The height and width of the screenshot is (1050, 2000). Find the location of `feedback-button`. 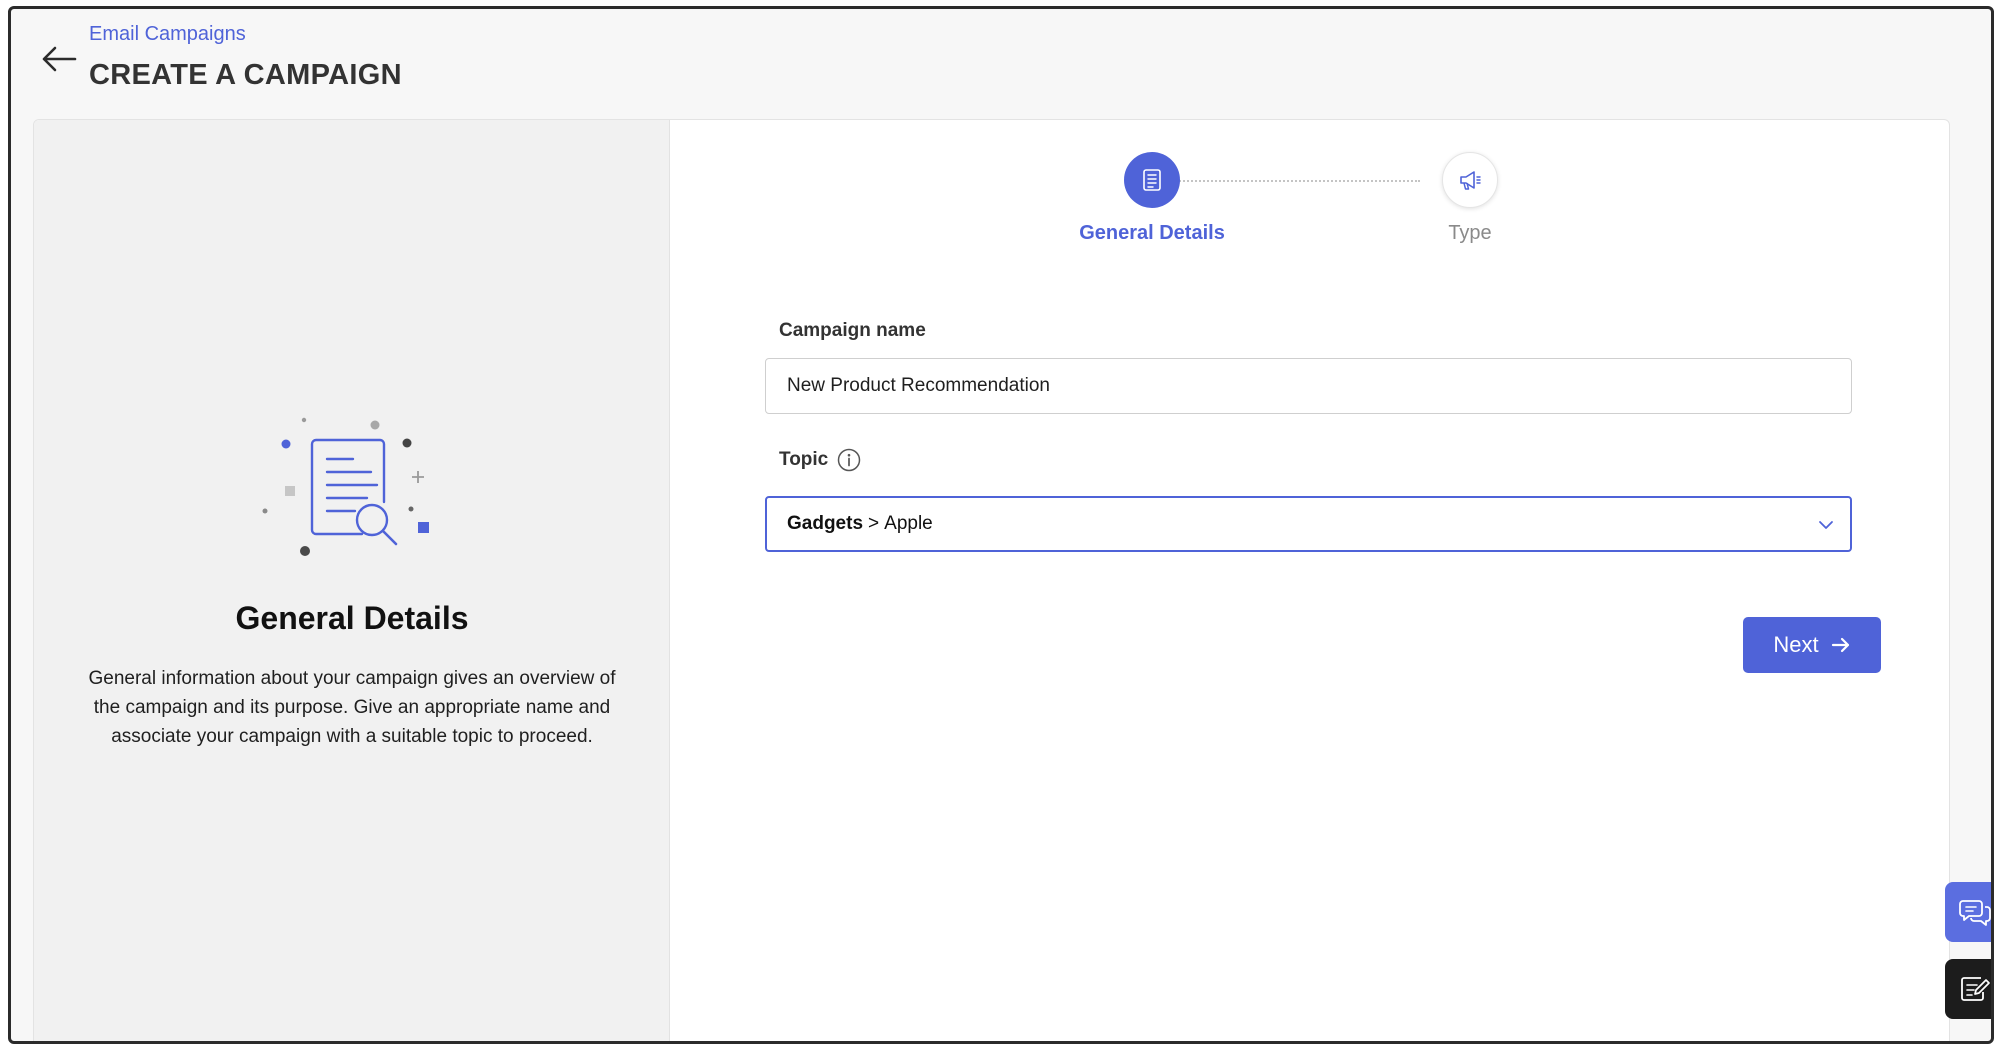

feedback-button is located at coordinates (1968, 989).